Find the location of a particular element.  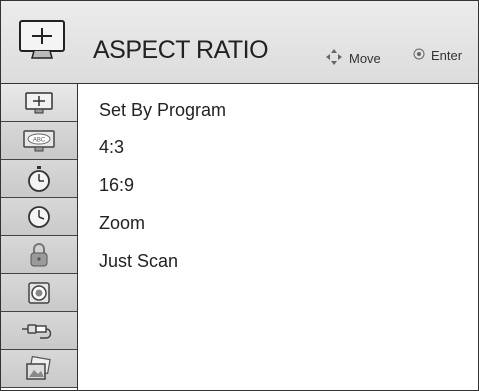

svg-text: ABC is located at coordinates (39, 140).